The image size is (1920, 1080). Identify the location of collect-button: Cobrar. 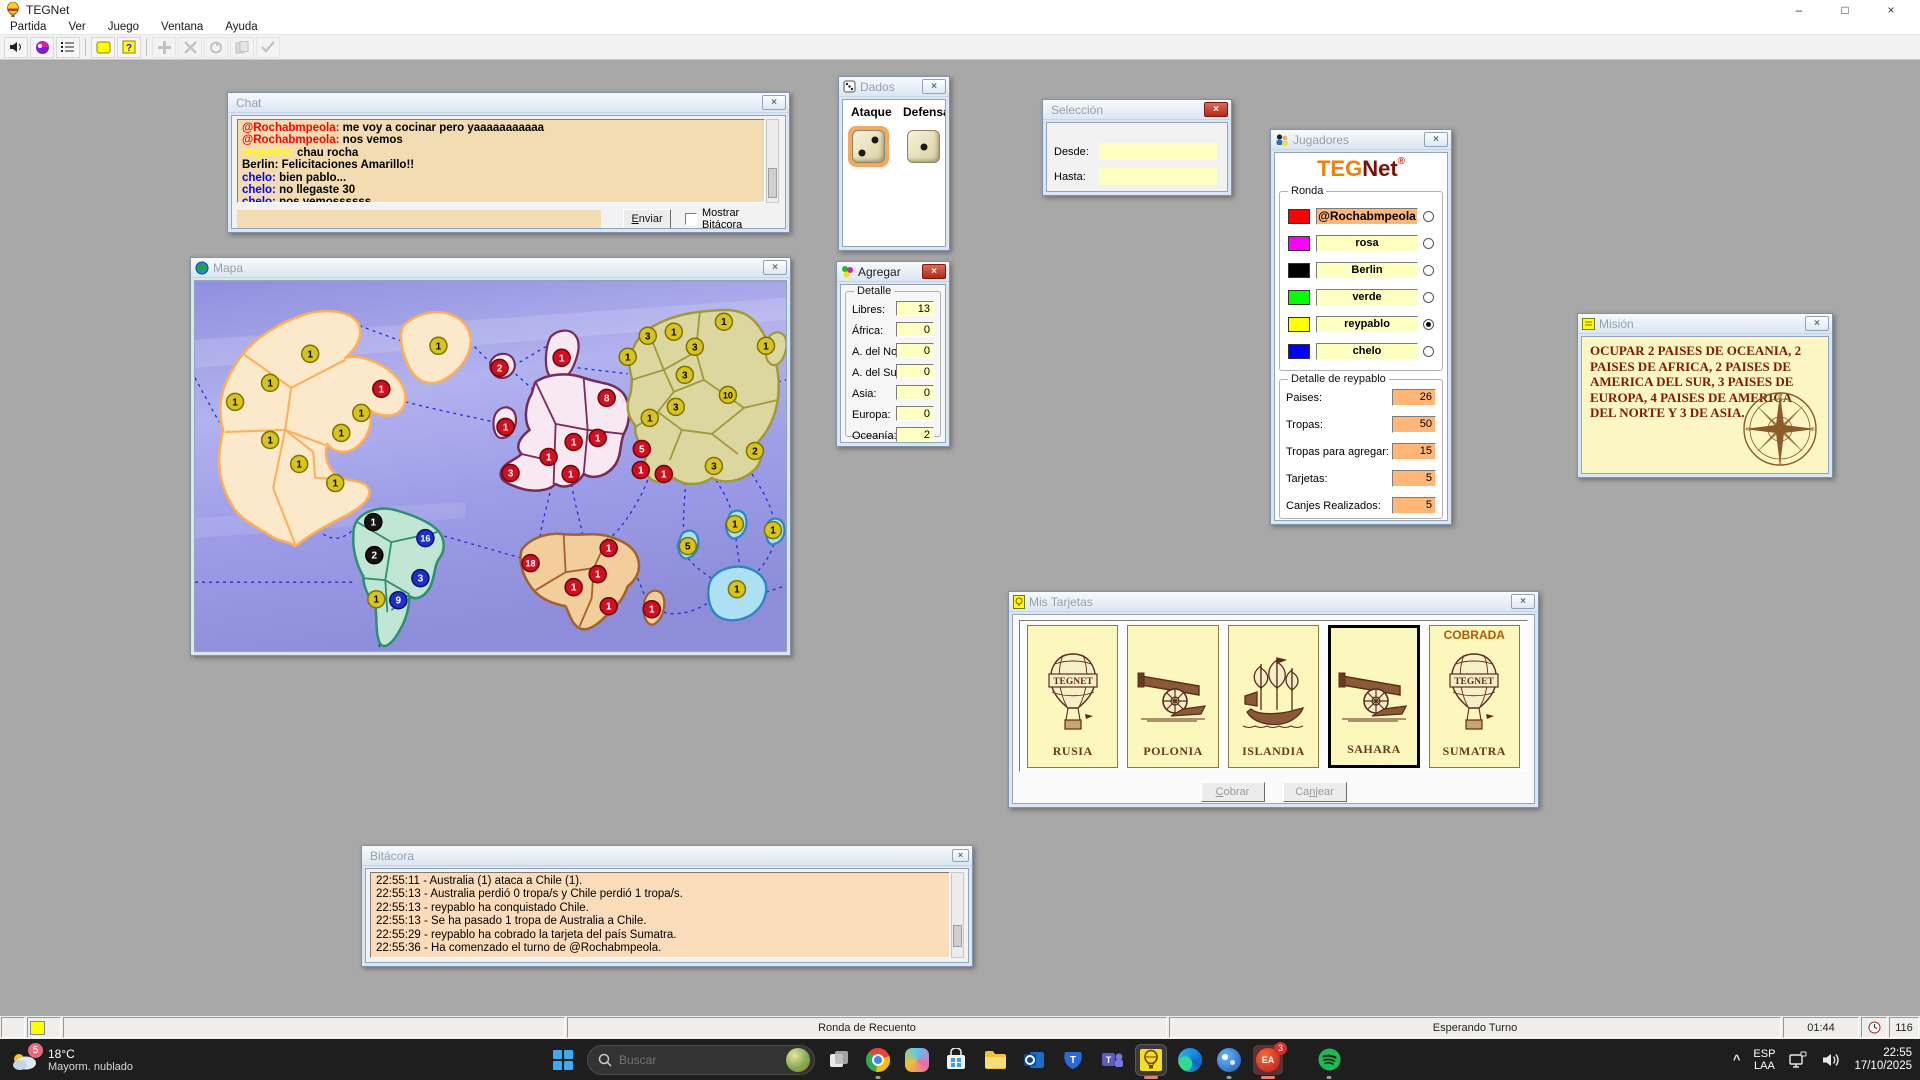
(1232, 792).